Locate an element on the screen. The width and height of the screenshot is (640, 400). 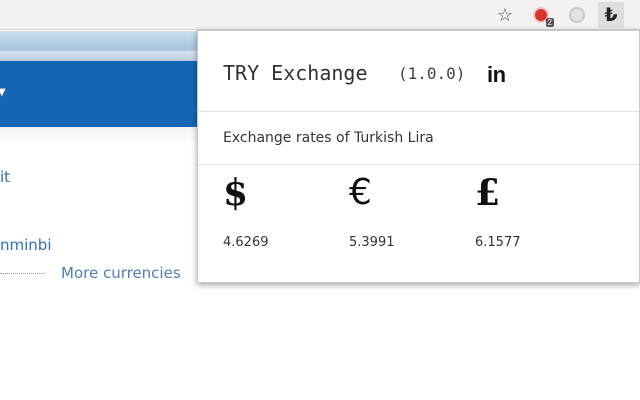
popup-description: Exchange rates of Turkish Lira is located at coordinates (328, 138).